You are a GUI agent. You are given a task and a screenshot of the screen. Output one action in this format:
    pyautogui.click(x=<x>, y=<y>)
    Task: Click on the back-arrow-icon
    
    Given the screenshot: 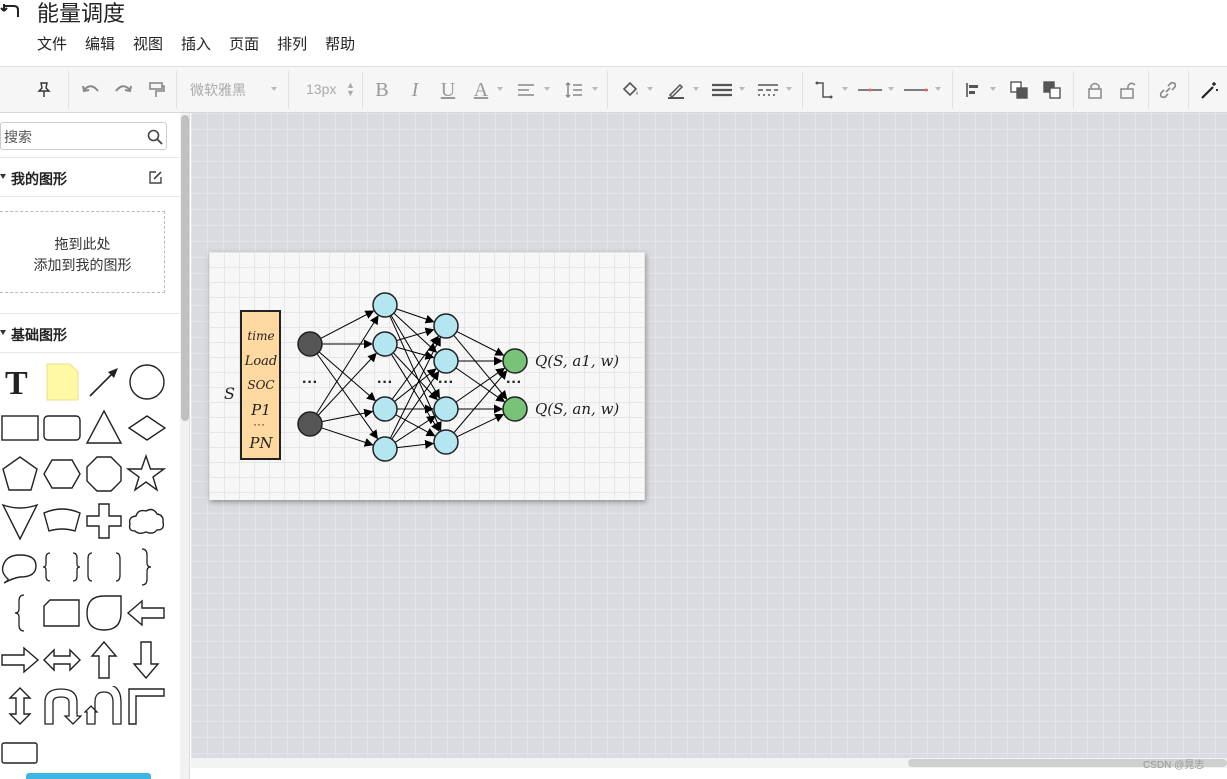 What is the action you would take?
    pyautogui.click(x=11, y=11)
    